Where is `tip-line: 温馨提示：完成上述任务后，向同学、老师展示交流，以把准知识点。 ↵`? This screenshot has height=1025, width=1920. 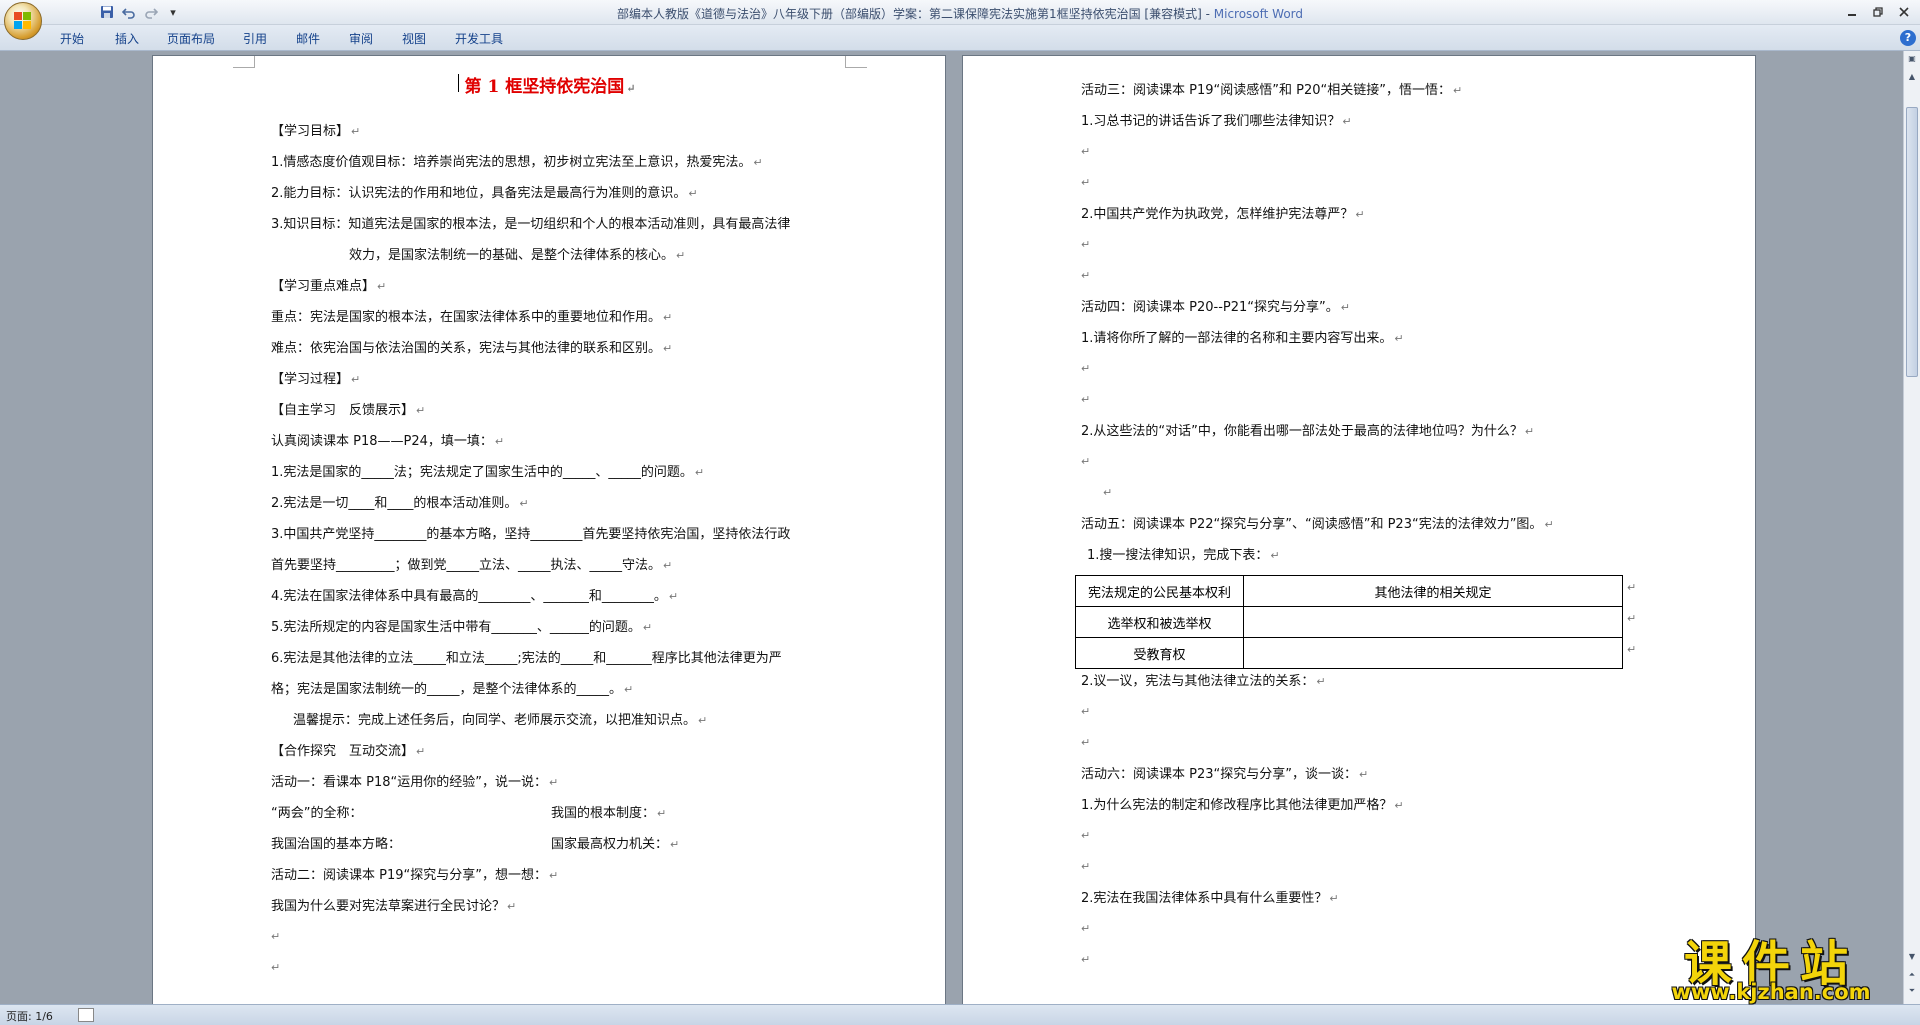 tip-line: 温馨提示：完成上述任务后，向同学、老师展示交流，以把准知识点。 ↵ is located at coordinates (500, 720).